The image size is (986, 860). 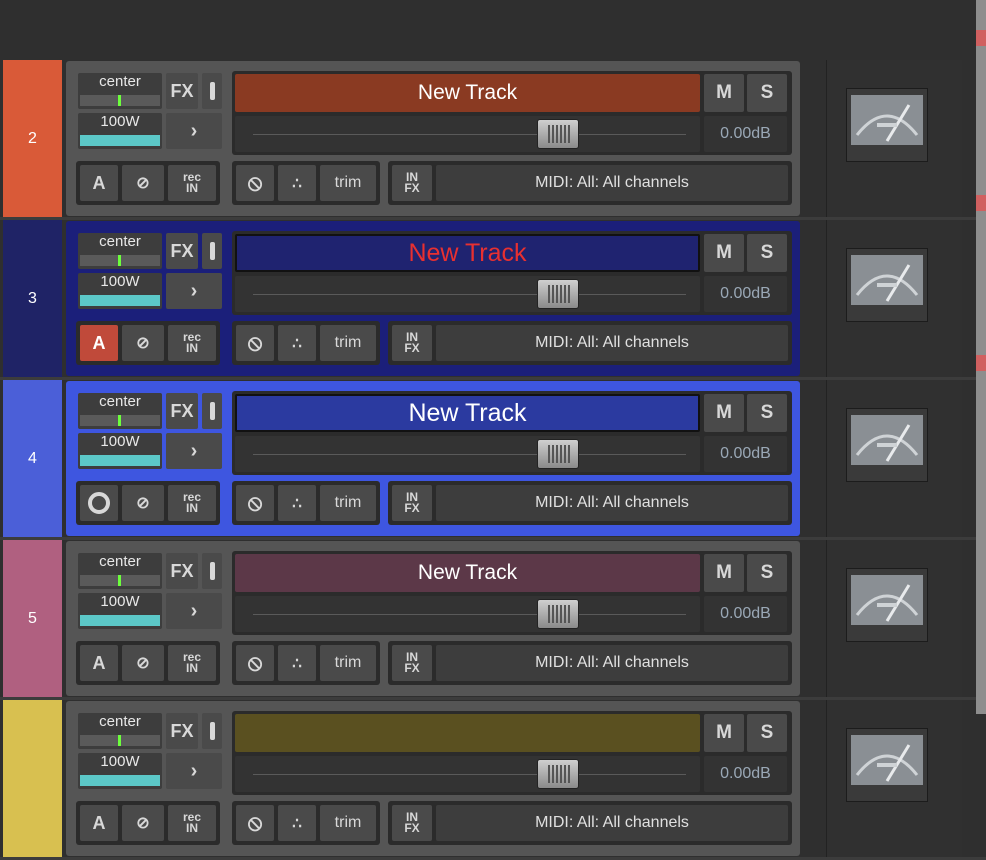 What do you see at coordinates (99, 503) in the screenshot?
I see `record-arm-button` at bounding box center [99, 503].